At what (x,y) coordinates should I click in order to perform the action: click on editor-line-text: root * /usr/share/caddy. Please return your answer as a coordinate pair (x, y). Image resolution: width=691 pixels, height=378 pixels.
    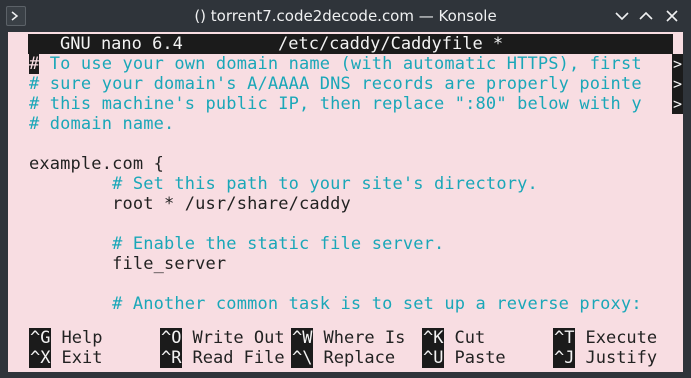
    Looking at the image, I should click on (190, 204).